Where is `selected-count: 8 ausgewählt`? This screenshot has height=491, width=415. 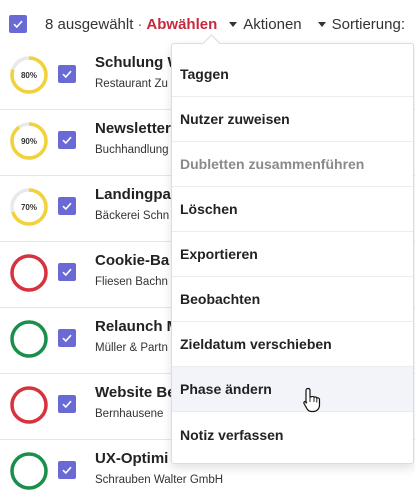
selected-count: 8 ausgewählt is located at coordinates (89, 24).